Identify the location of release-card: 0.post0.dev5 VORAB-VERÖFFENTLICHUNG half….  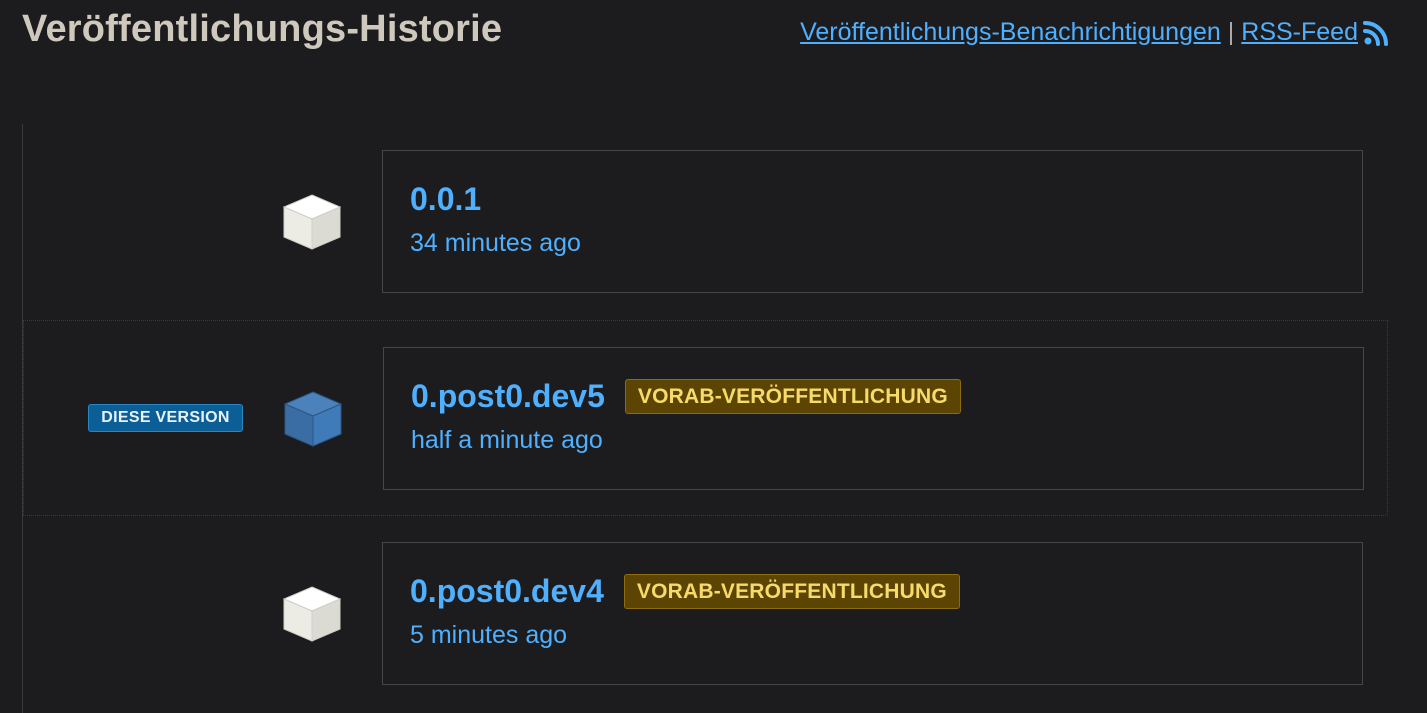
(873, 418).